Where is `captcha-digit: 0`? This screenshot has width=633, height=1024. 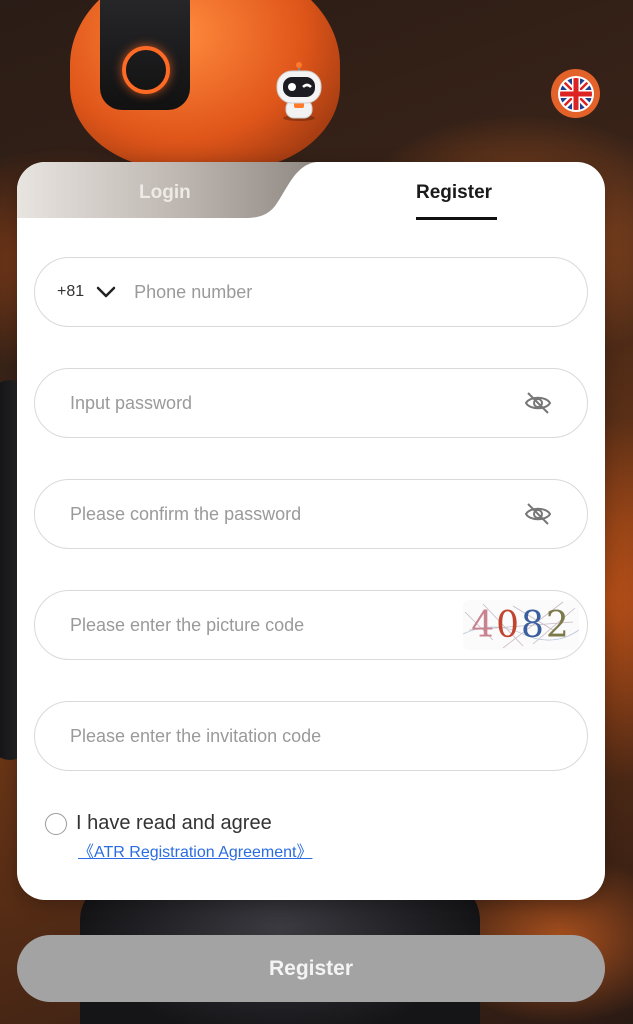
captcha-digit: 0 is located at coordinates (508, 625).